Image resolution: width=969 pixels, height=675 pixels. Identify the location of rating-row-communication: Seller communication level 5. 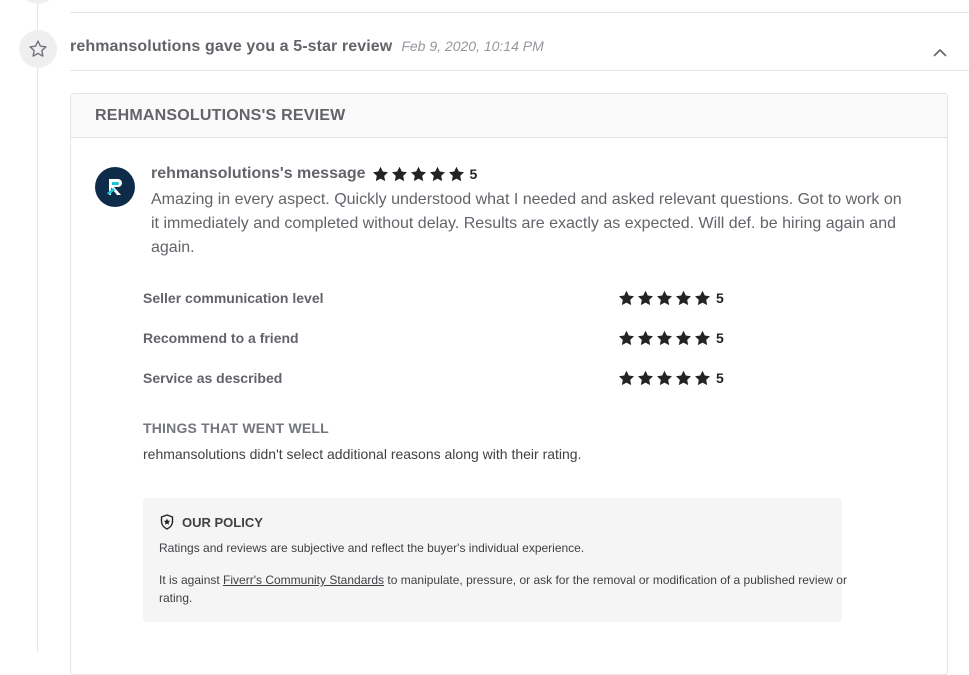
(443, 310).